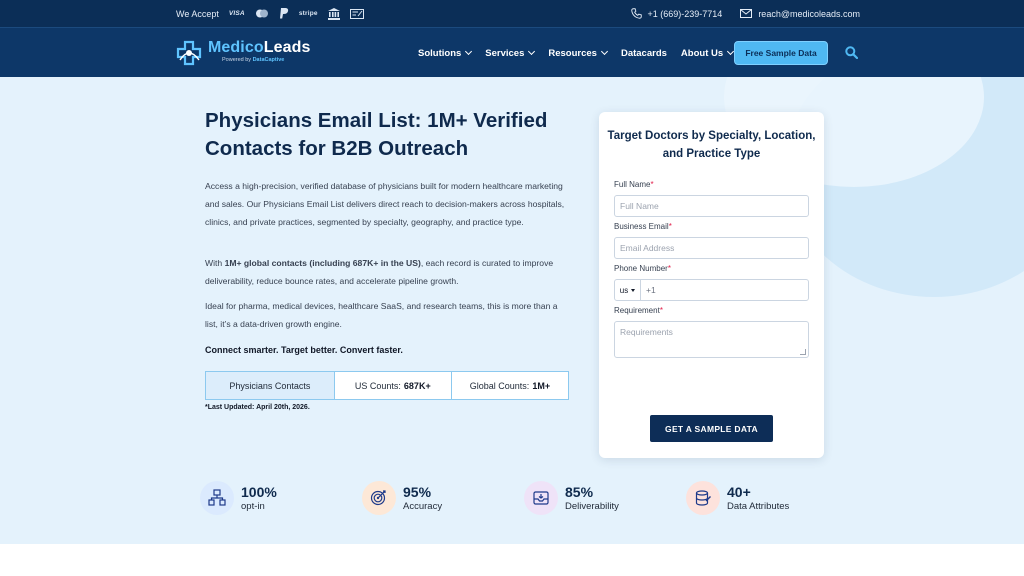 The image size is (1024, 576). I want to click on contact-info: +1 (669)-239-7714 reach@medicoleads.com, so click(745, 13).